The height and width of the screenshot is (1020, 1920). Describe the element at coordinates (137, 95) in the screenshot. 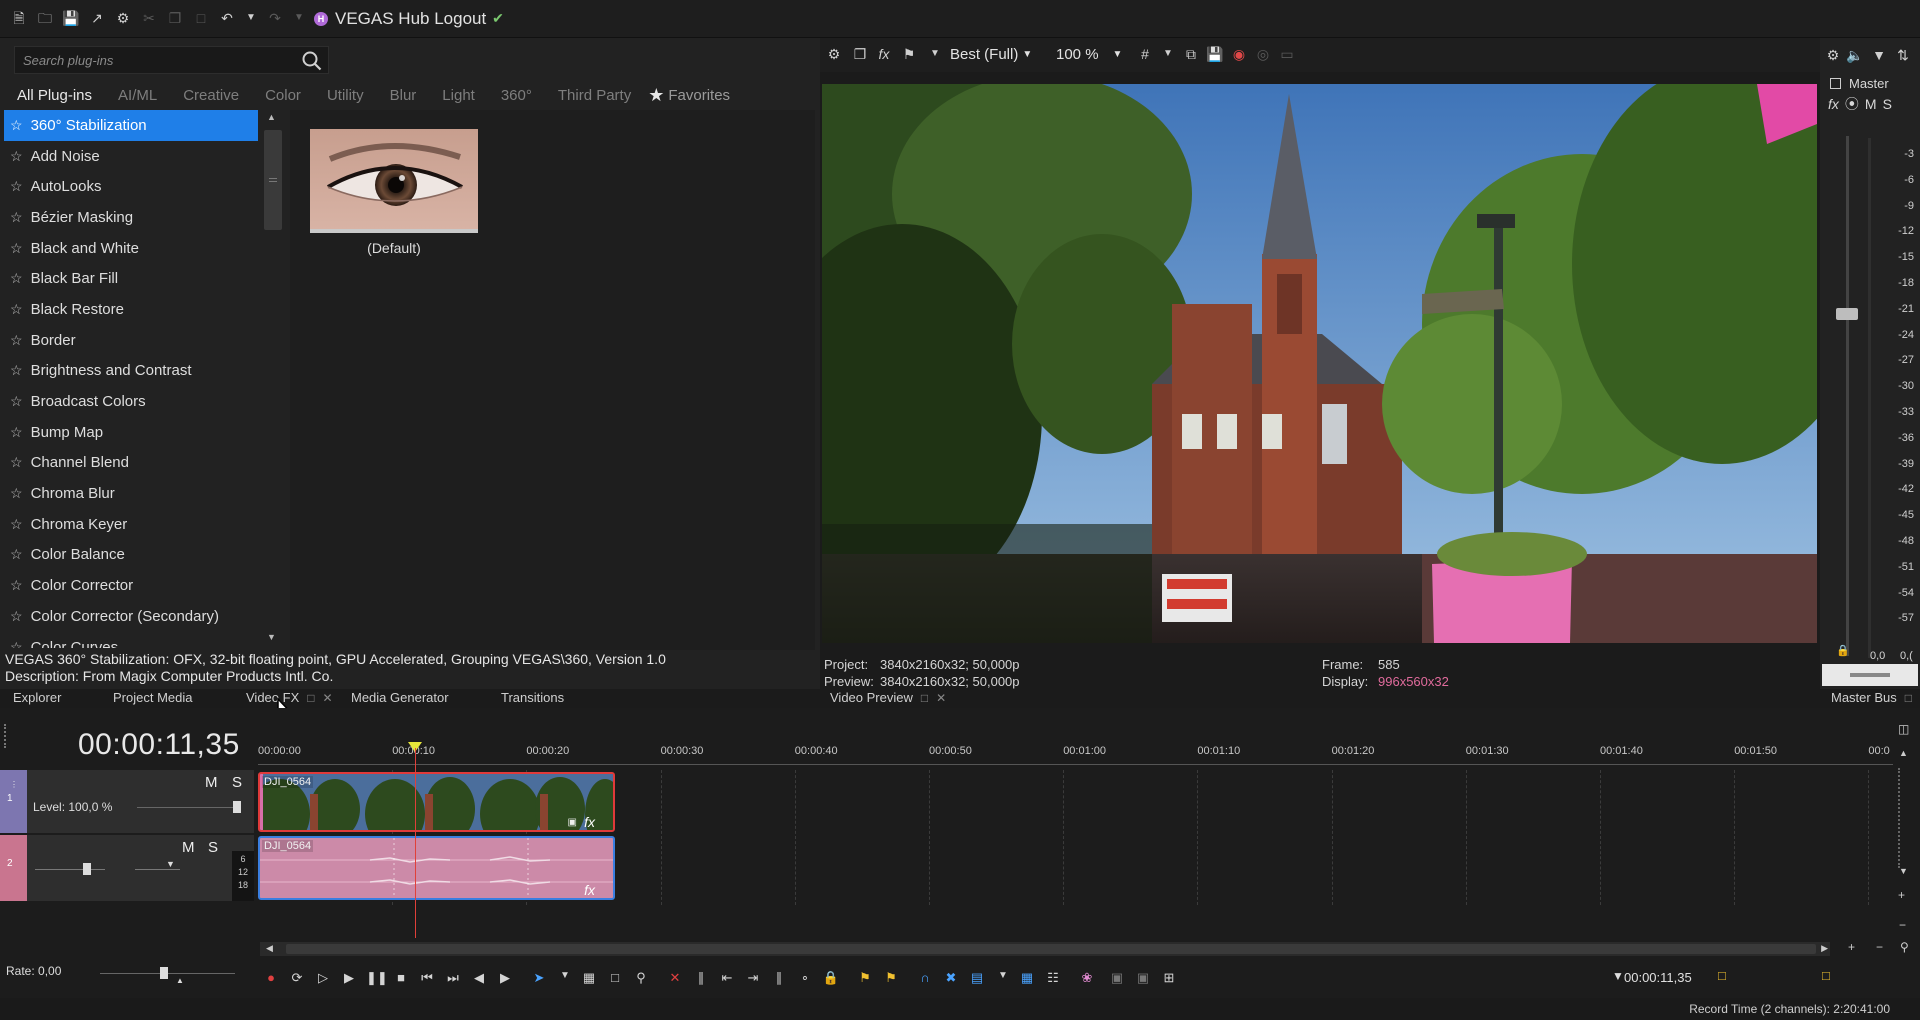

I see `tab-ai-ml: AI/ML` at that location.